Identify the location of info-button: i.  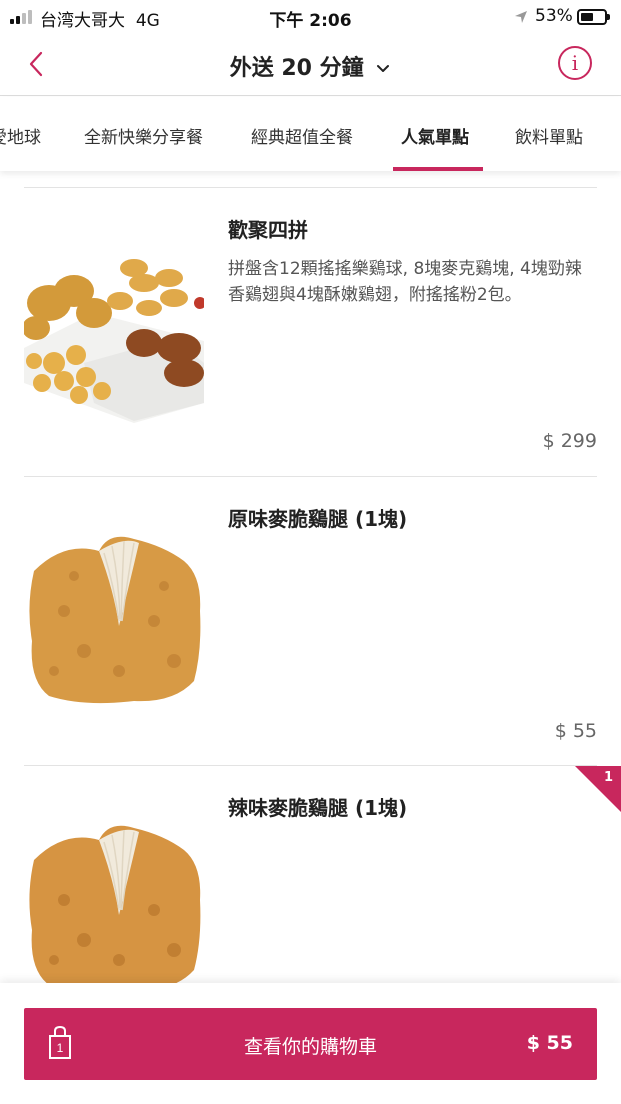
(575, 63).